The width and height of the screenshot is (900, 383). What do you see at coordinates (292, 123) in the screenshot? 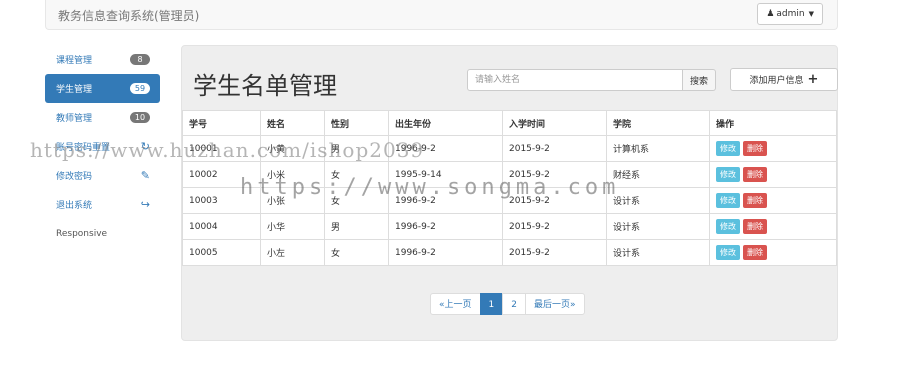
I see `column-header: 姓名` at bounding box center [292, 123].